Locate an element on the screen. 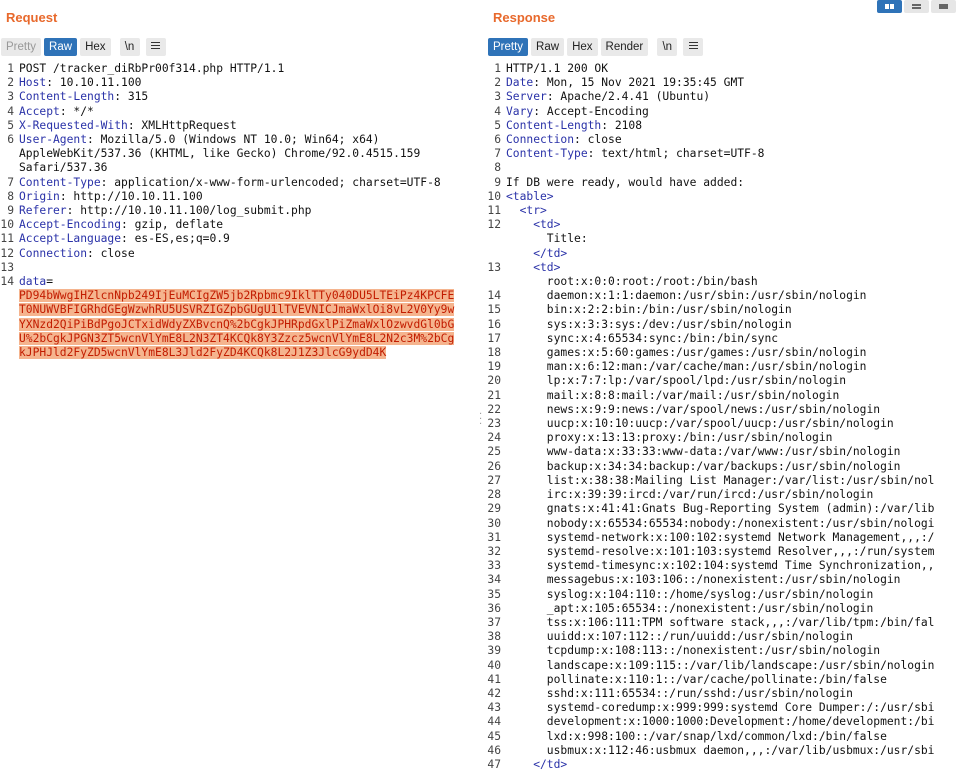 The width and height of the screenshot is (959, 773). tab-render: Render is located at coordinates (624, 46).